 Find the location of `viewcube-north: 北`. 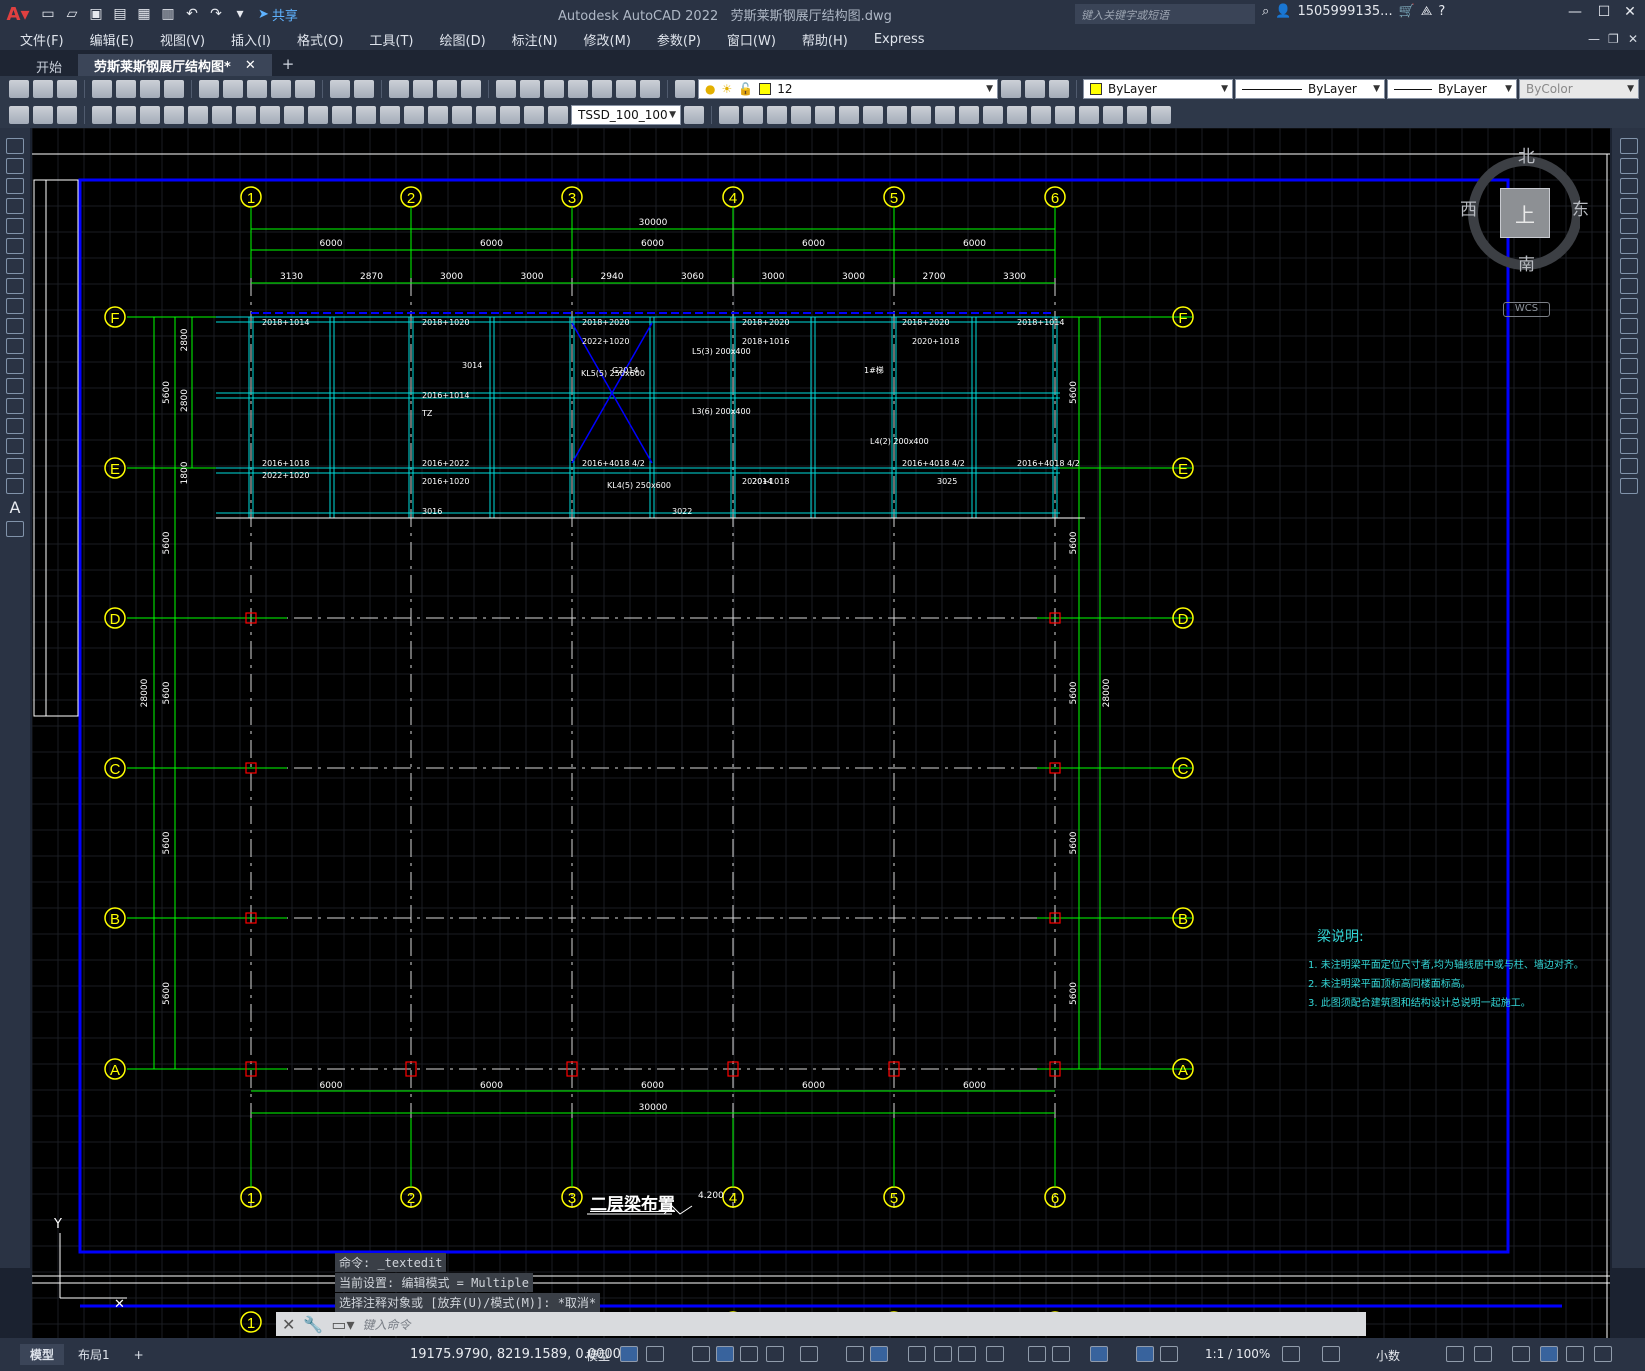

viewcube-north: 北 is located at coordinates (1526, 154).